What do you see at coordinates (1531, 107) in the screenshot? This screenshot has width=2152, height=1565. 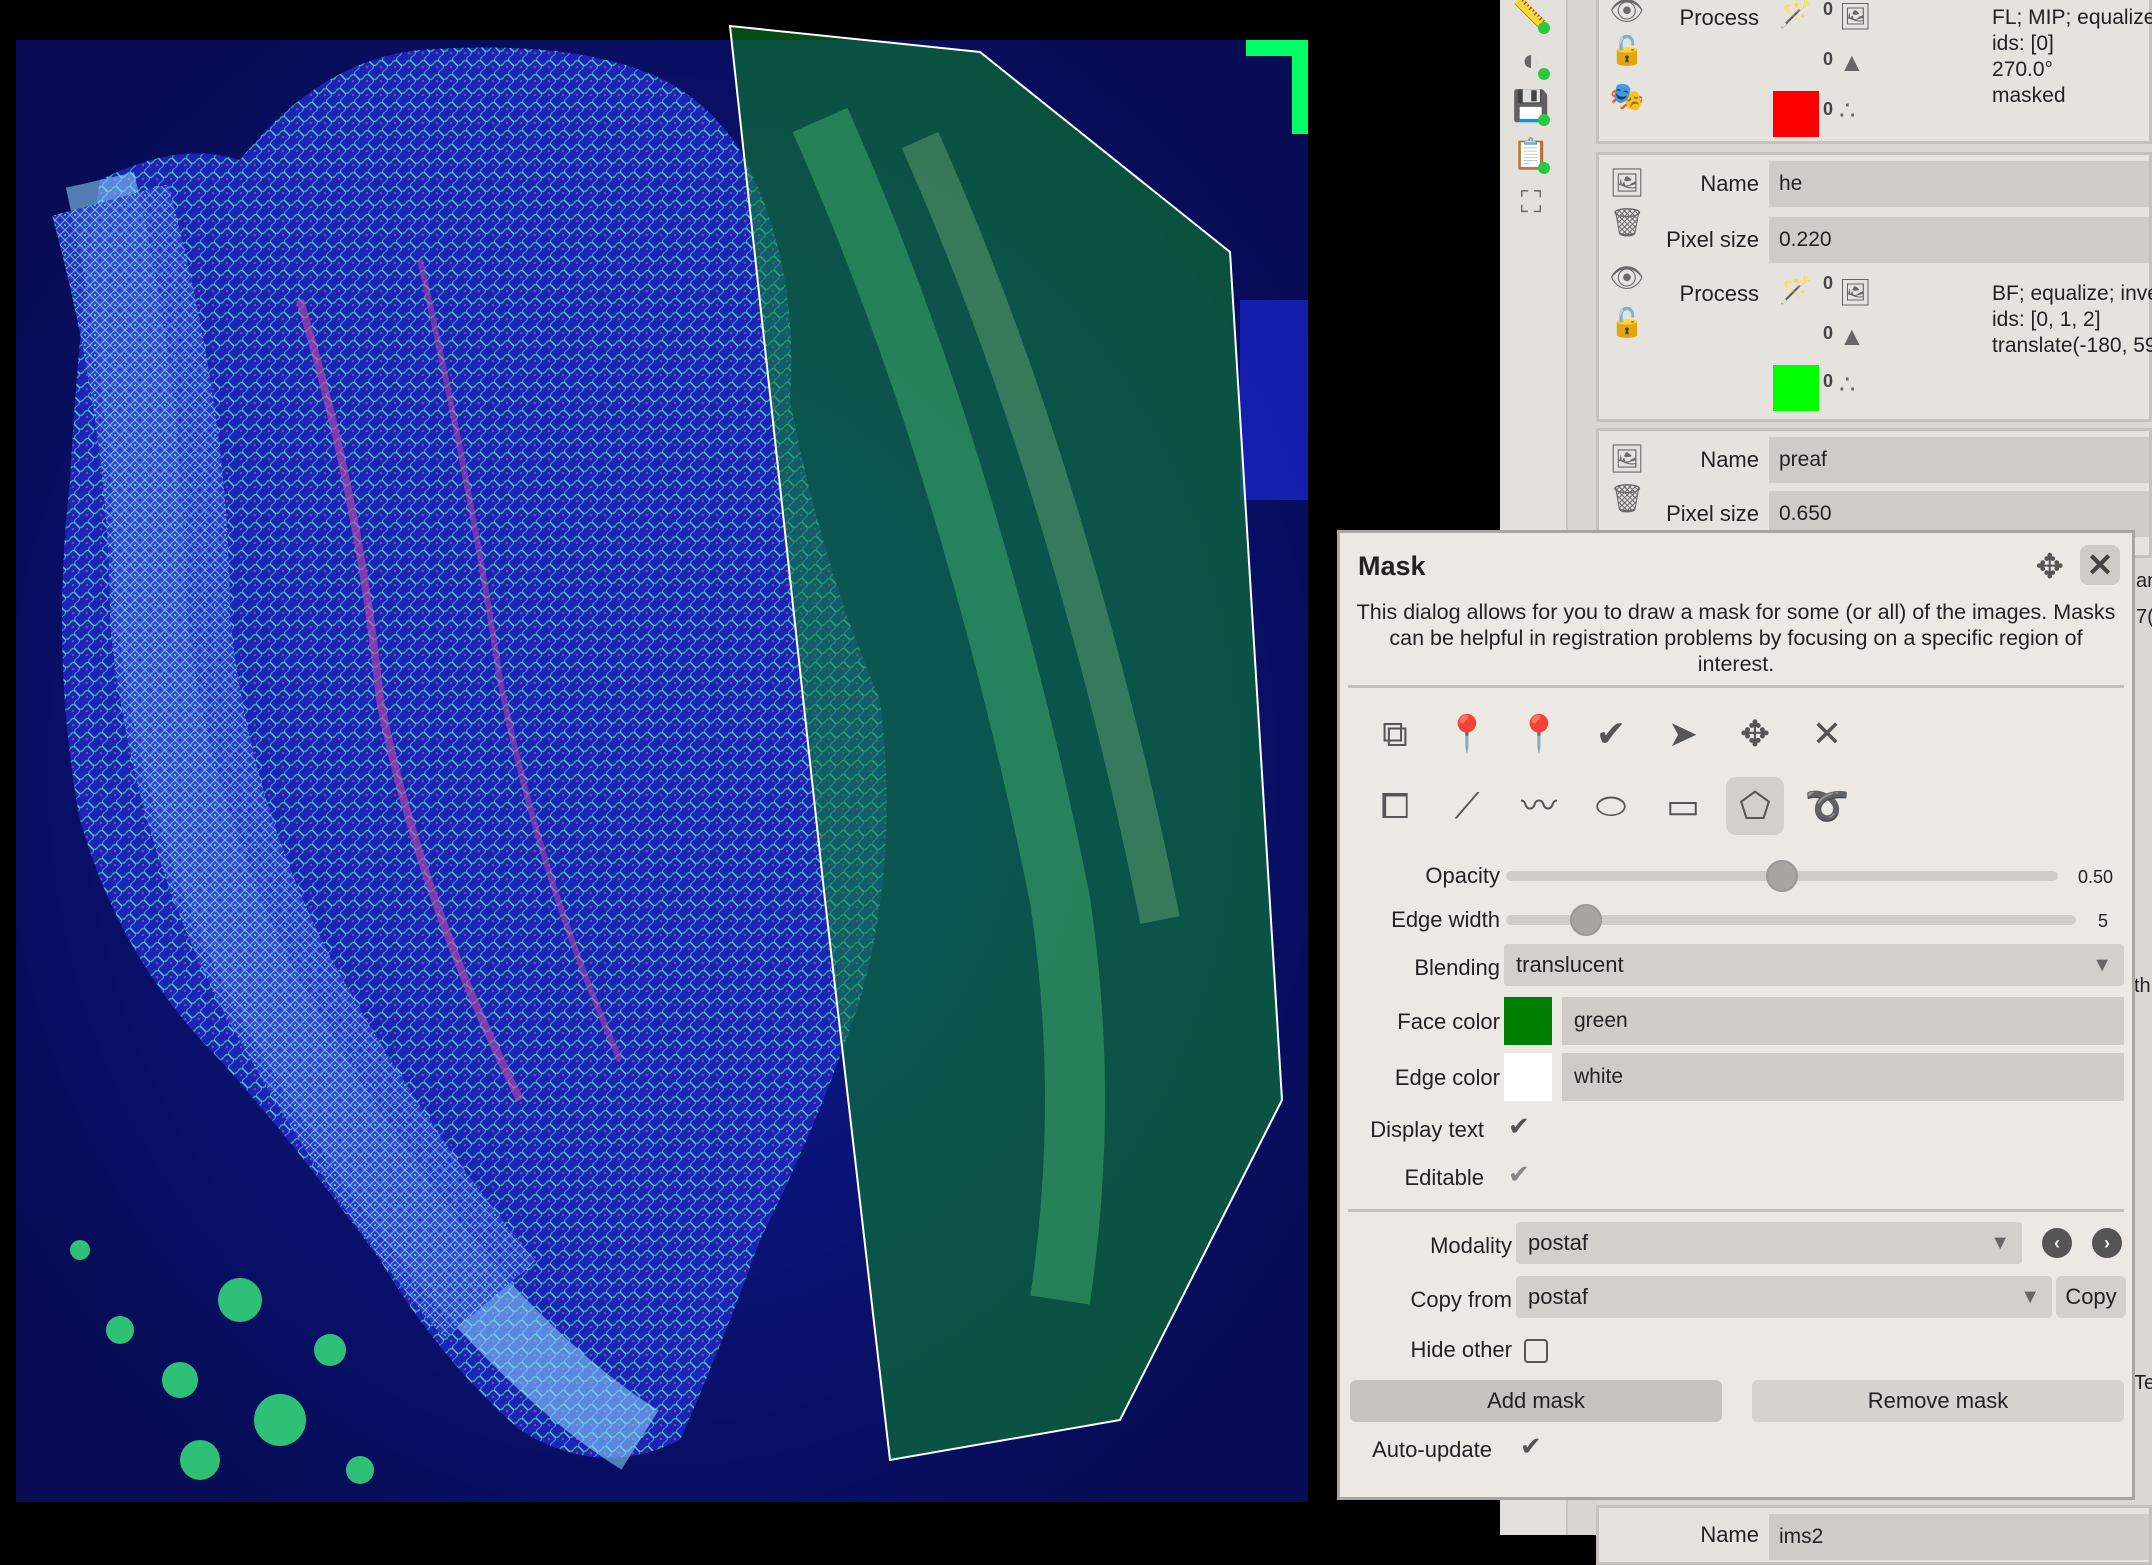 I see `save-icon: 💾` at bounding box center [1531, 107].